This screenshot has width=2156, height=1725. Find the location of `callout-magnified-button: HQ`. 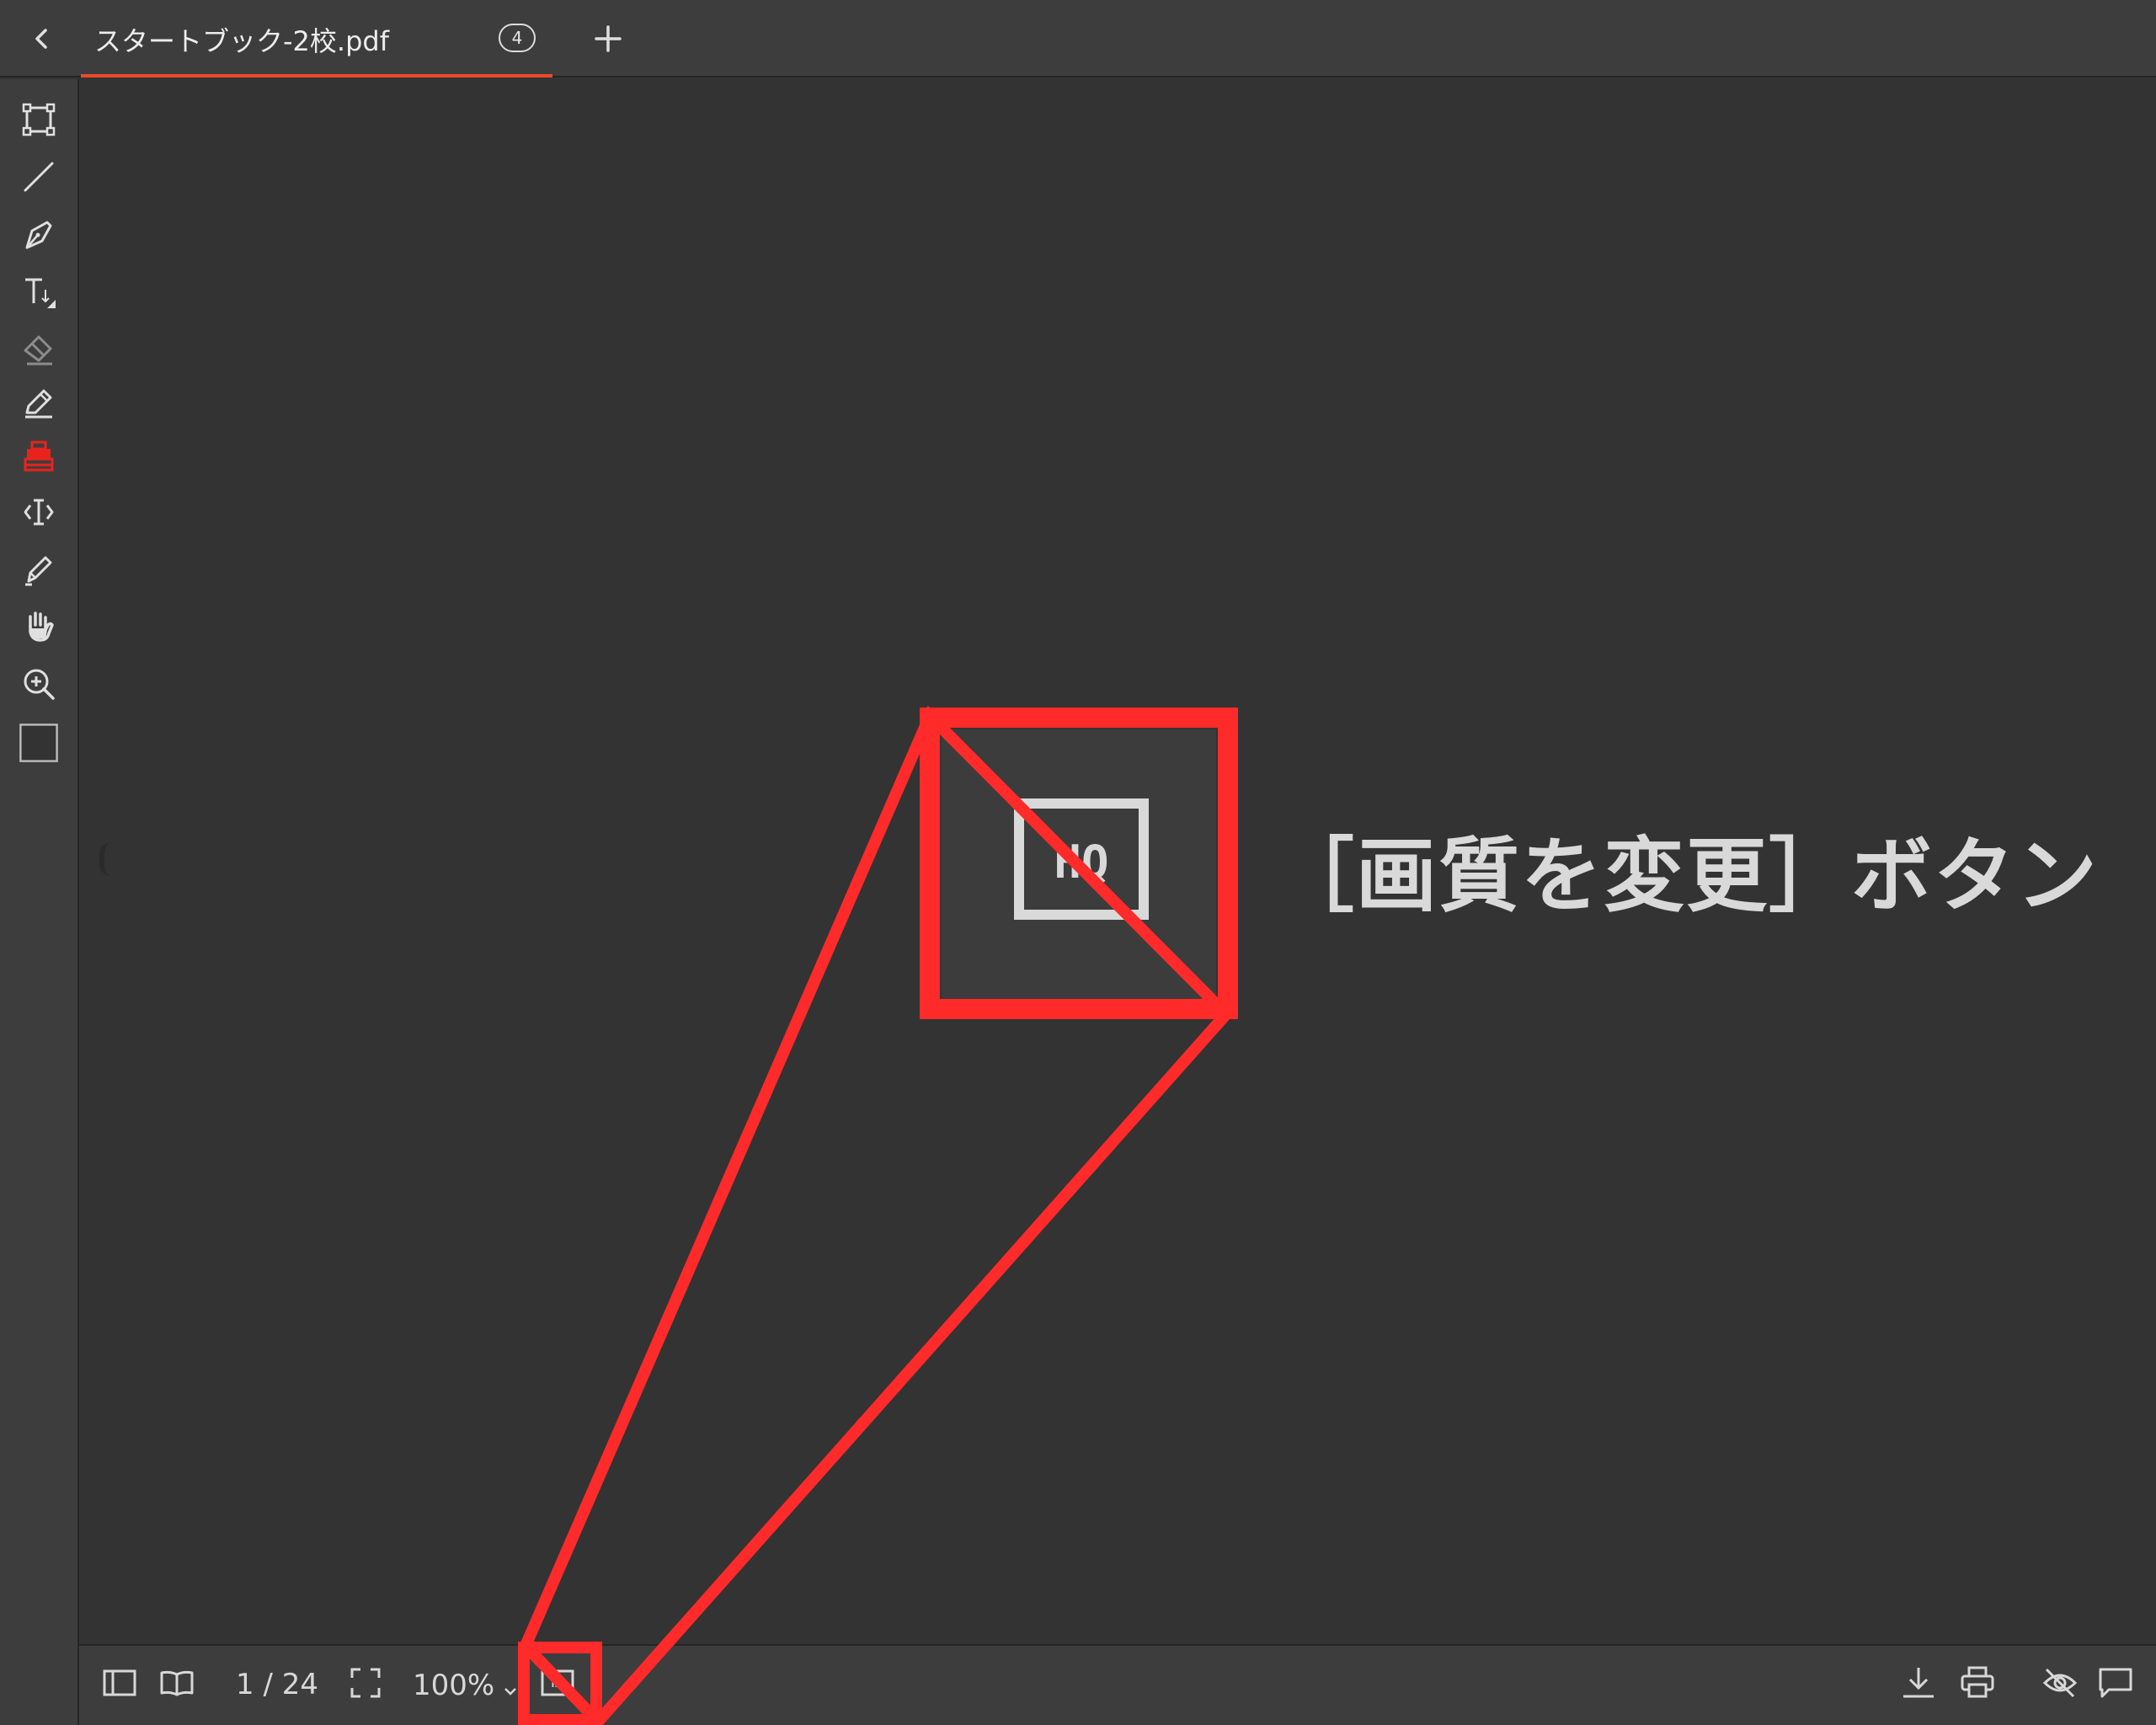

callout-magnified-button: HQ is located at coordinates (1079, 865).